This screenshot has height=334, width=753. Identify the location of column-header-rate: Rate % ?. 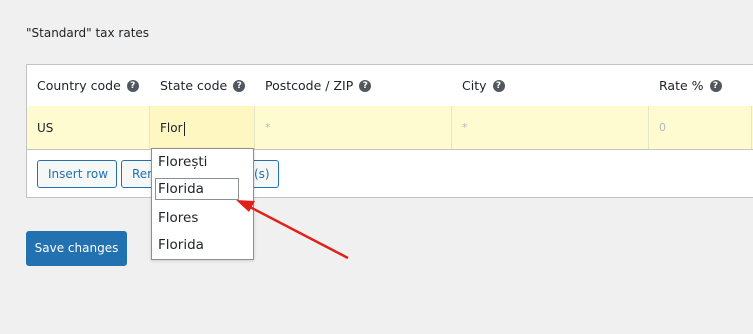
(690, 85).